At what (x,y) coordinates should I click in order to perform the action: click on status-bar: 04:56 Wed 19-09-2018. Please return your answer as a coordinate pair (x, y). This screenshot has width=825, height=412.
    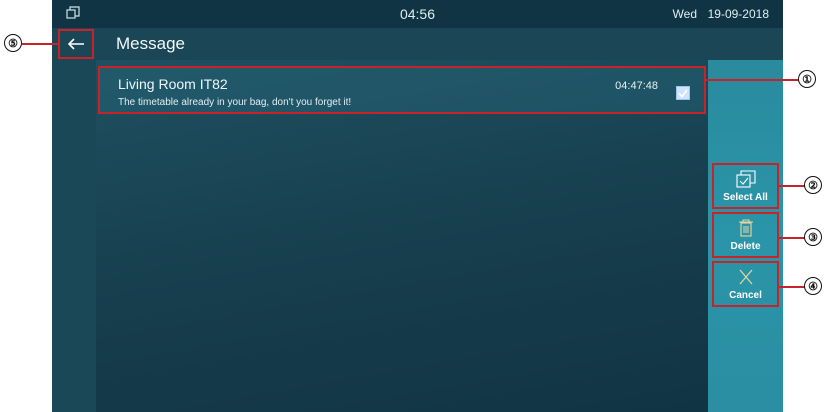
    Looking at the image, I should click on (417, 14).